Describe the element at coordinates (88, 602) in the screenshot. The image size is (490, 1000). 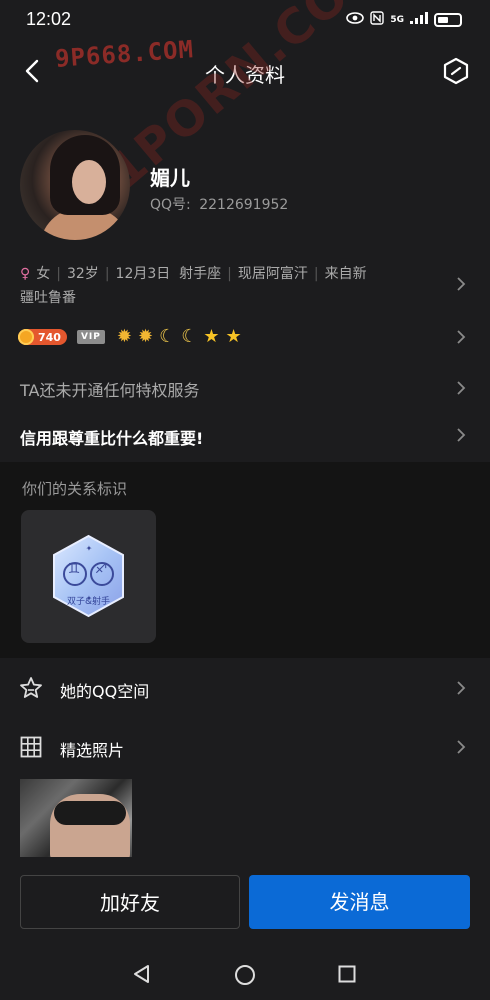
I see `relationship-badge-label: 双子&射手` at that location.